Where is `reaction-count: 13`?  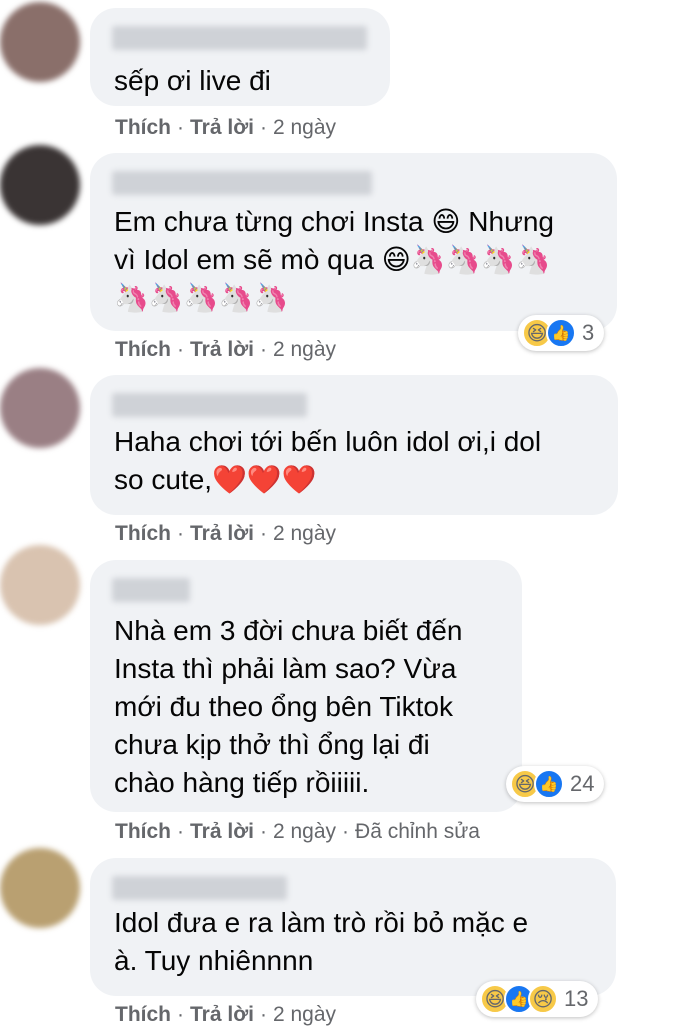
reaction-count: 13 is located at coordinates (576, 998).